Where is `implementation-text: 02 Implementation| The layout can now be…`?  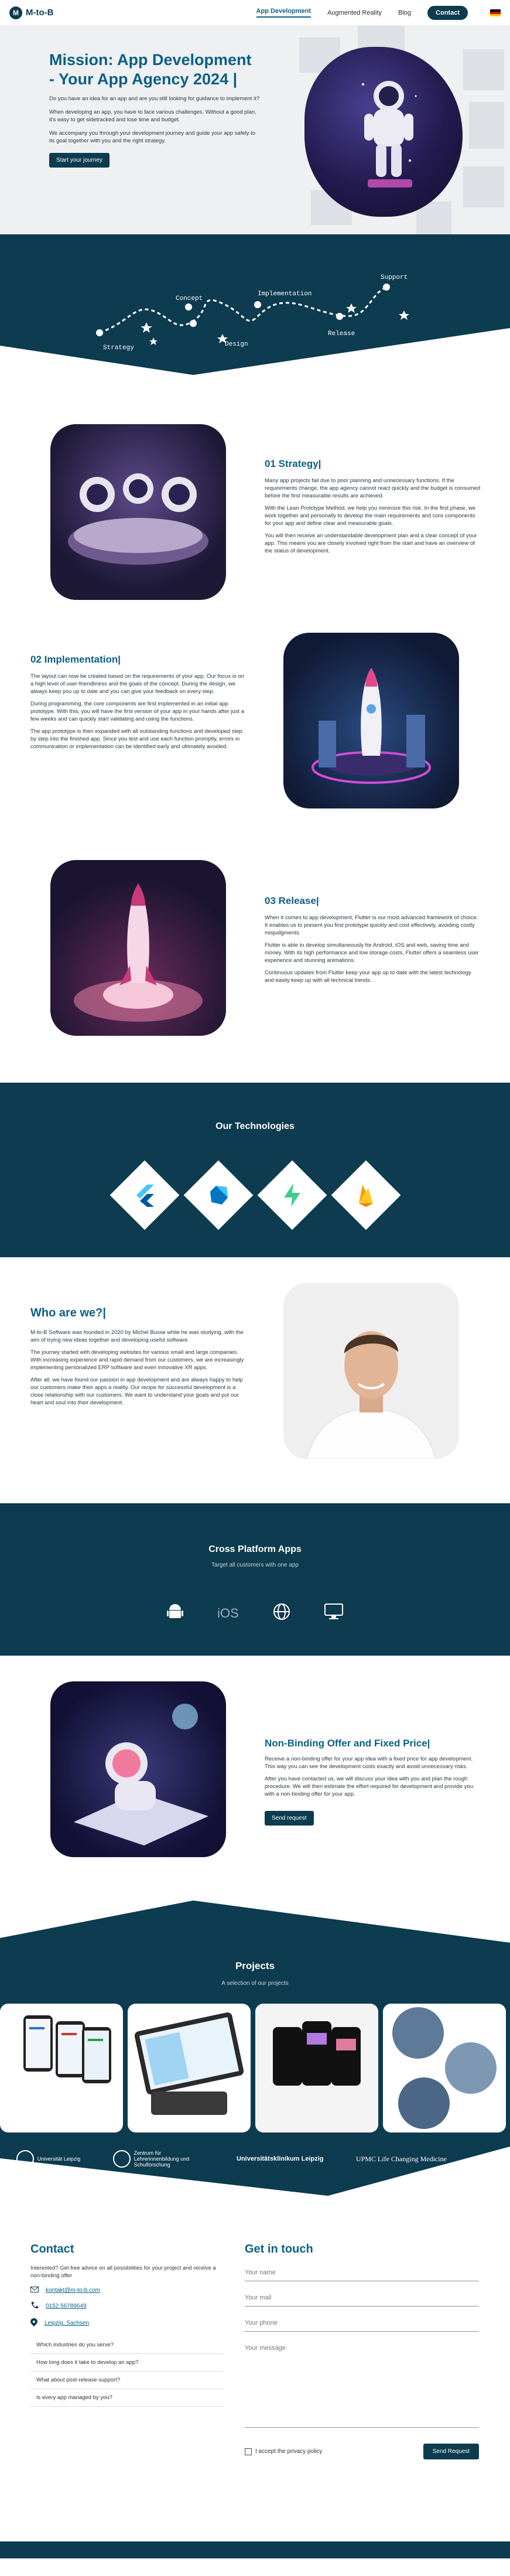 implementation-text: 02 Implementation| The layout can now be… is located at coordinates (138, 704).